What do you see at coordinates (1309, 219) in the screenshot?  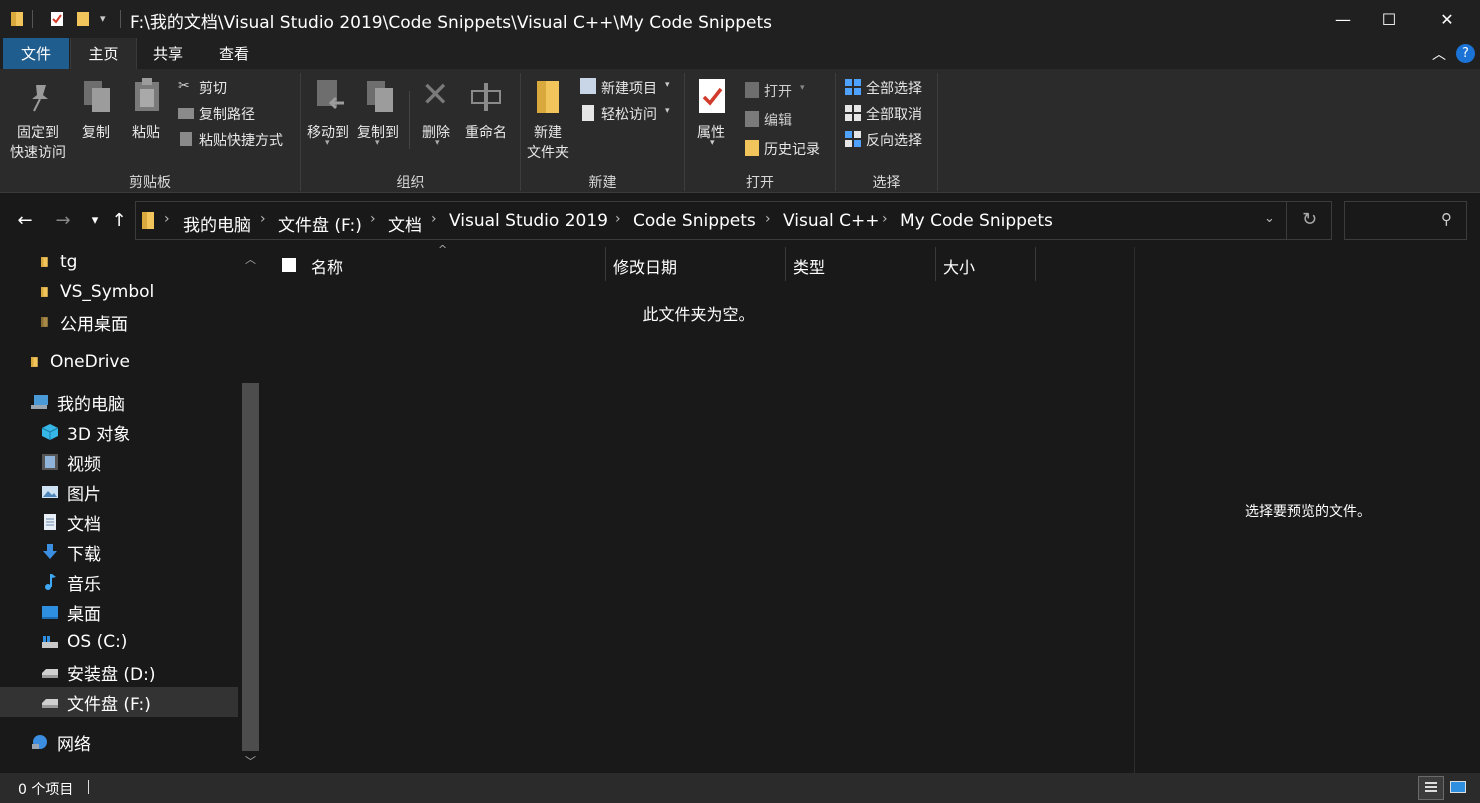 I see `refresh-icon: ↻` at bounding box center [1309, 219].